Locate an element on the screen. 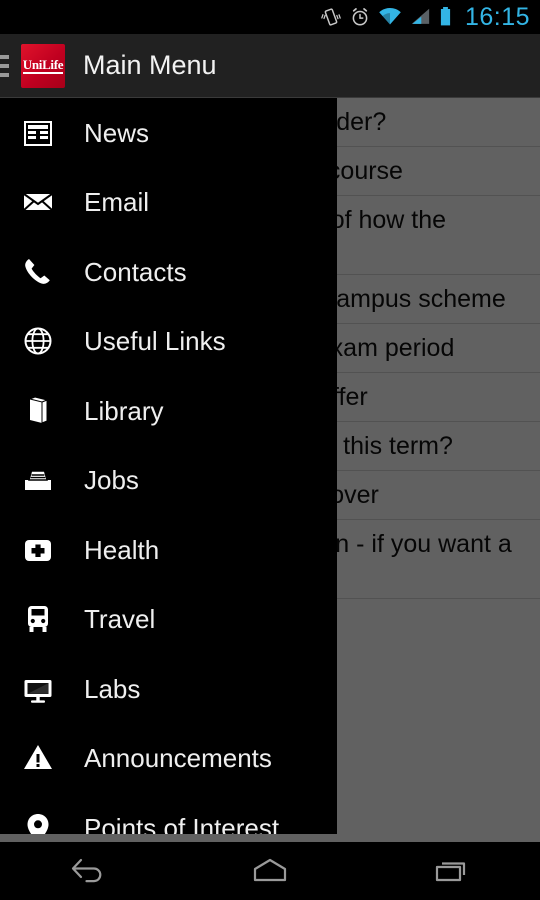 This screenshot has width=540, height=900. app-logo: UniLife is located at coordinates (43, 65).